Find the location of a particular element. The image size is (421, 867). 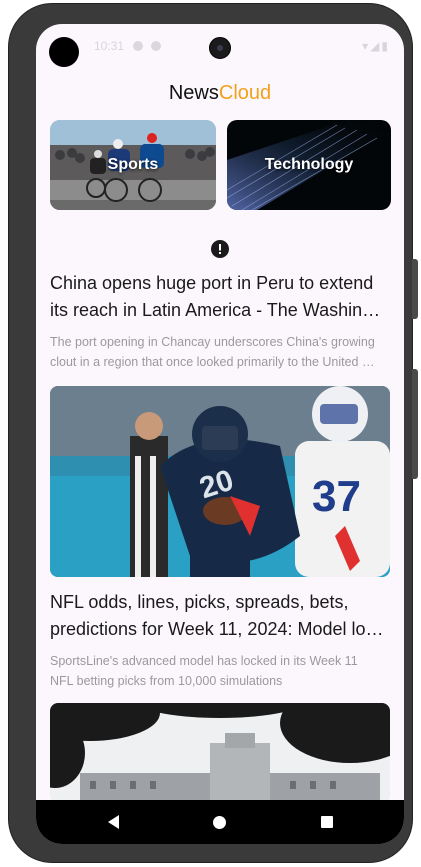

category-card-technology: Technology is located at coordinates (309, 165).